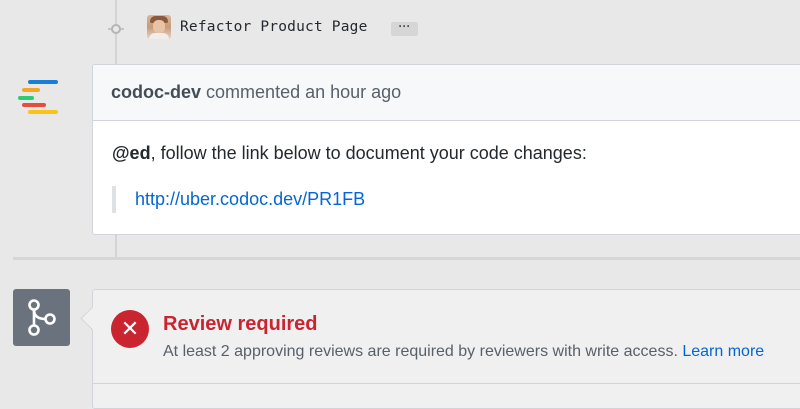  Describe the element at coordinates (353, 92) in the screenshot. I see `comment-timestamp: an hour ago` at that location.